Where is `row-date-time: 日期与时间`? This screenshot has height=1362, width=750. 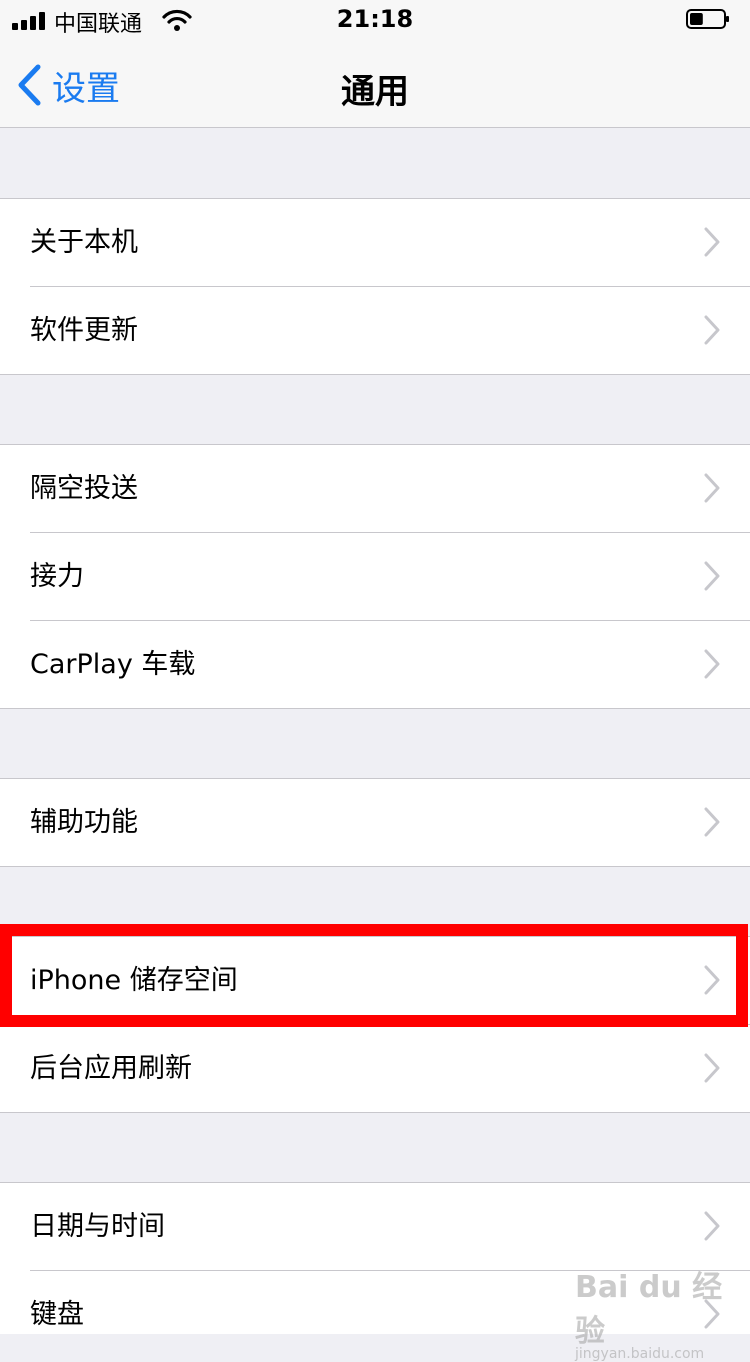
row-date-time: 日期与时间 is located at coordinates (375, 1226).